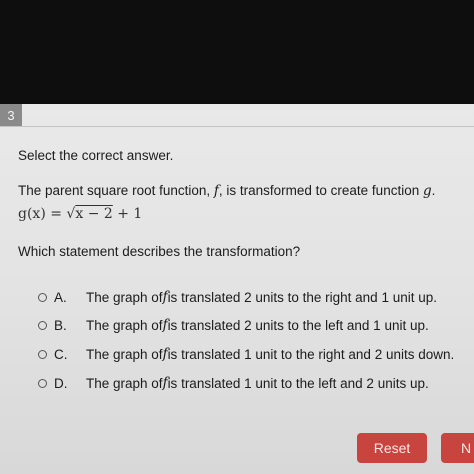  What do you see at coordinates (71, 214) in the screenshot?
I see `sqrt-icon: √` at bounding box center [71, 214].